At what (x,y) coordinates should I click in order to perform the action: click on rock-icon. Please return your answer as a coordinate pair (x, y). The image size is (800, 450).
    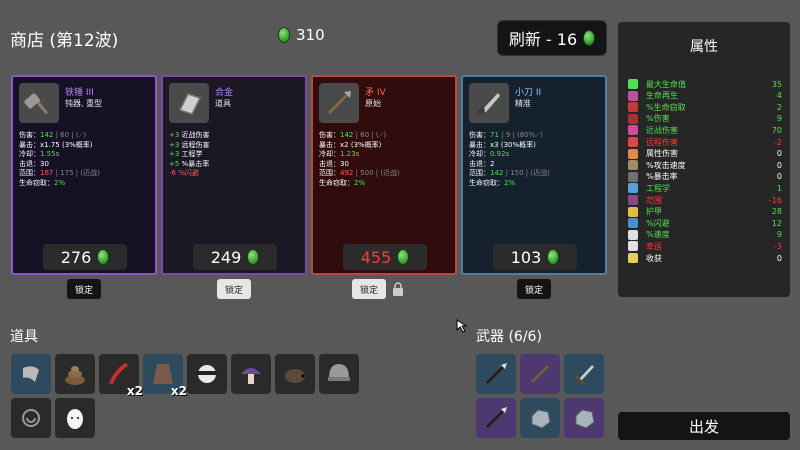
    Looking at the image, I should click on (585, 419).